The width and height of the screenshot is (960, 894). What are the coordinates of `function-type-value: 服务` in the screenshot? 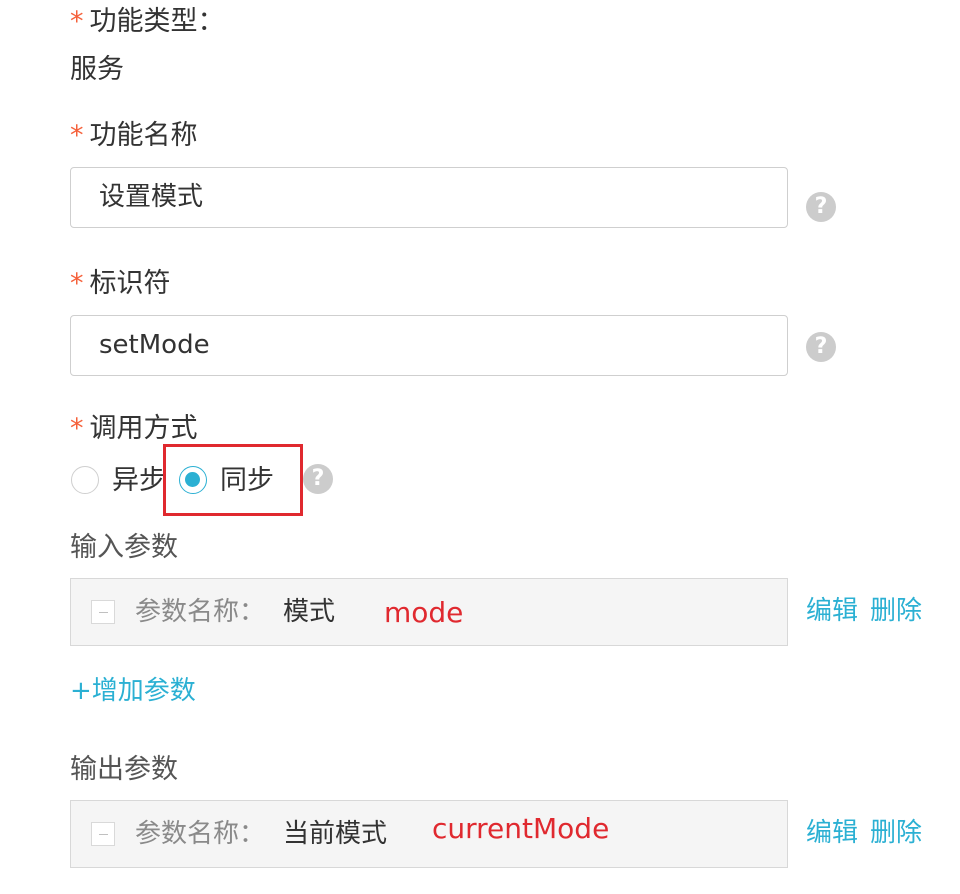 It's located at (97, 69).